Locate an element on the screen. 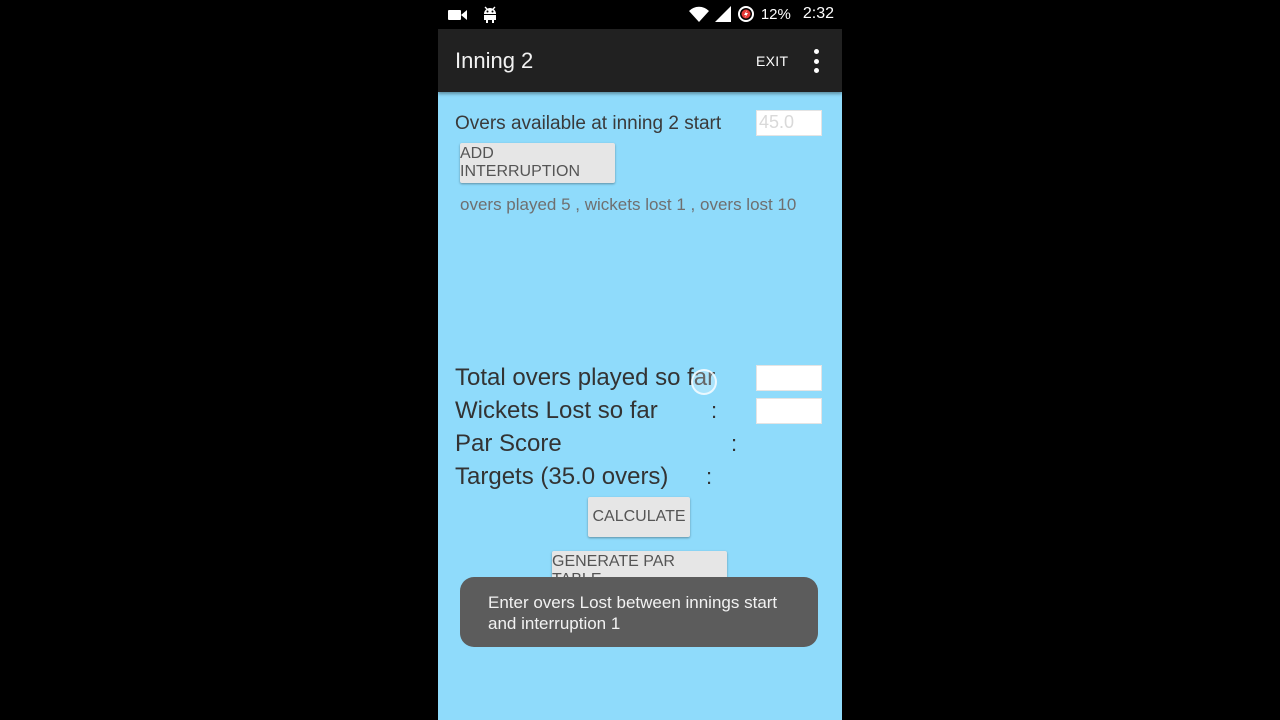 This screenshot has height=720, width=1280. exit-button: EXIT is located at coordinates (772, 61).